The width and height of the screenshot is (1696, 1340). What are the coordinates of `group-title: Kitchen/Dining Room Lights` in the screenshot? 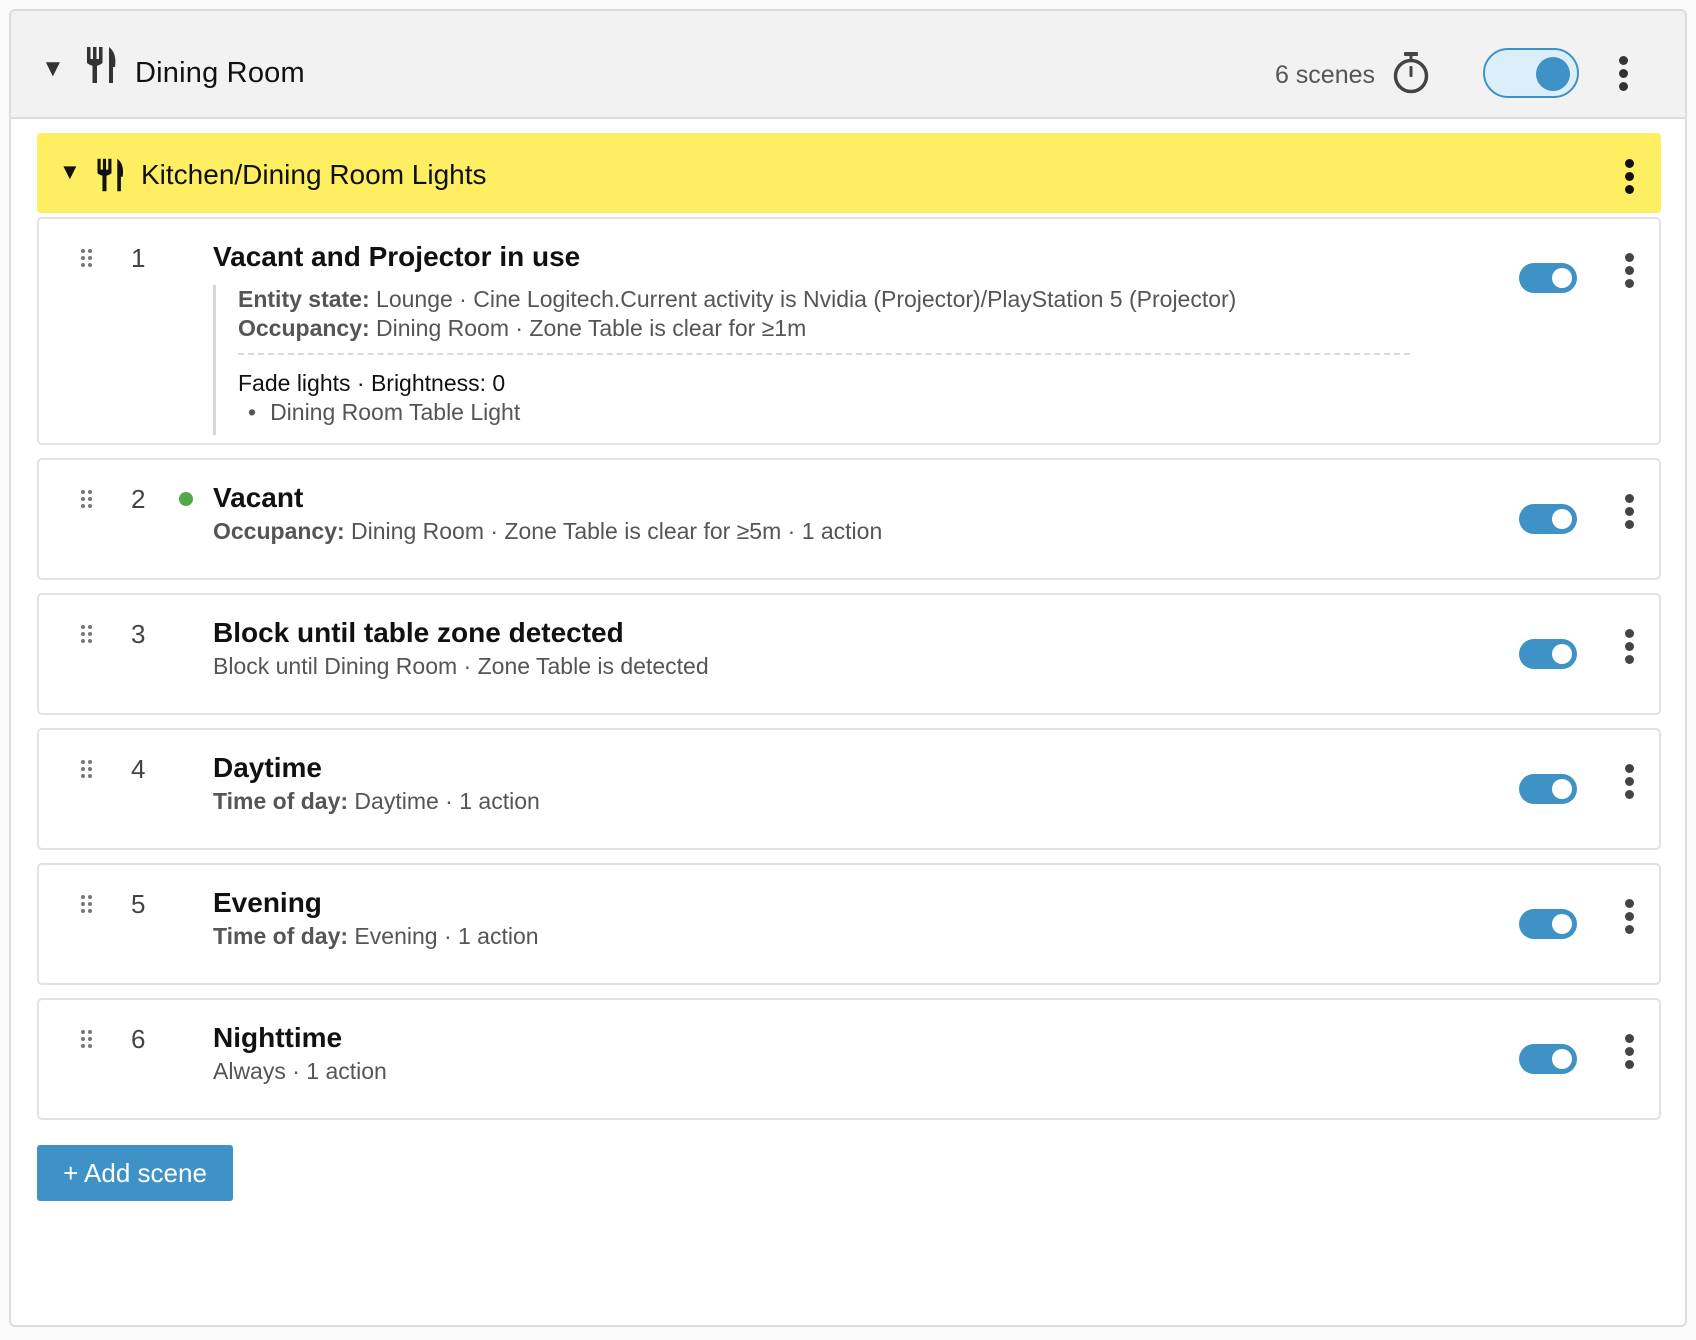 It's located at (314, 174).